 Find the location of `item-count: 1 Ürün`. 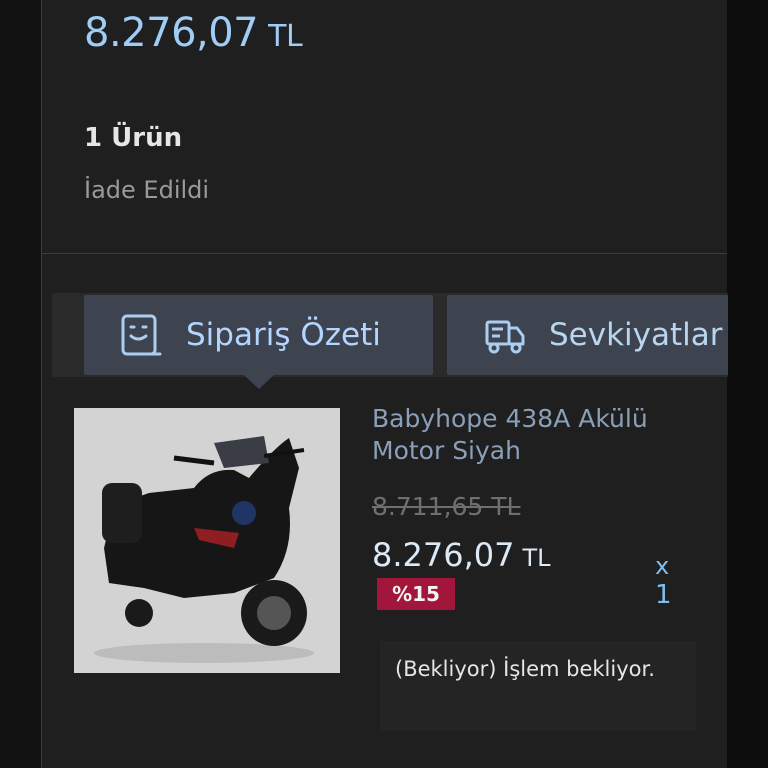

item-count: 1 Ürün is located at coordinates (133, 138).